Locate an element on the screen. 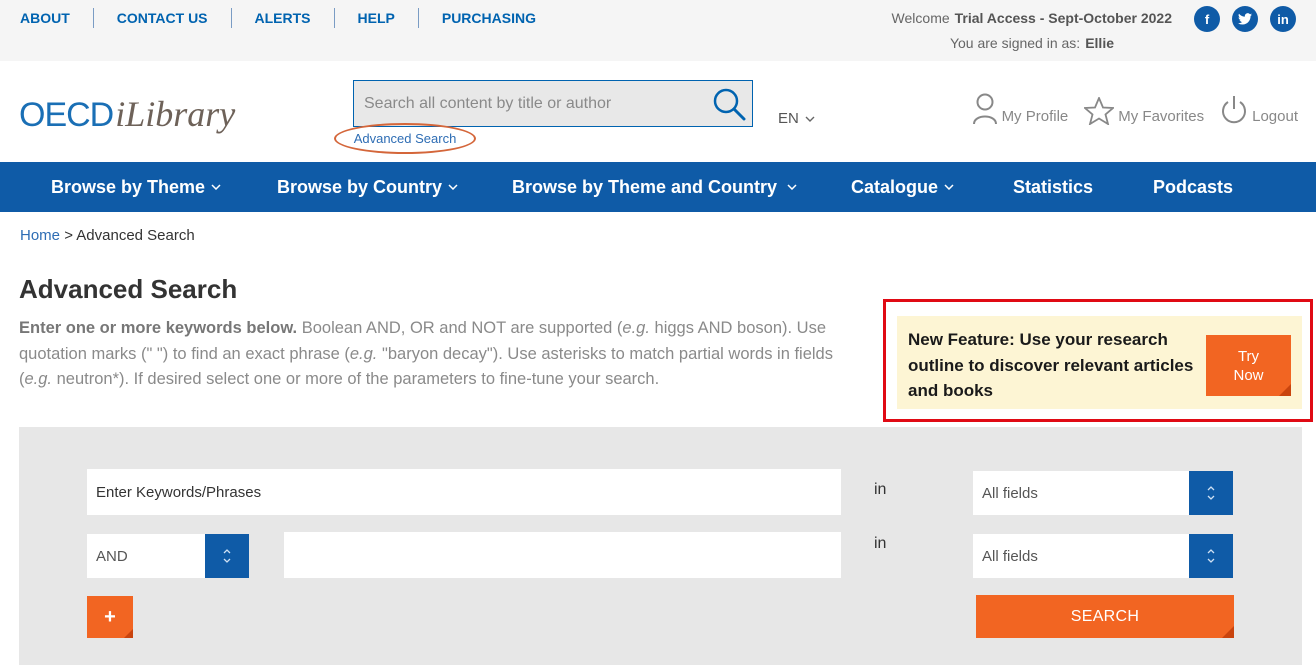 This screenshot has width=1316, height=665. utility-links: ABOUT CONTACT US ALERTS HELP PURCHASING is located at coordinates (289, 18).